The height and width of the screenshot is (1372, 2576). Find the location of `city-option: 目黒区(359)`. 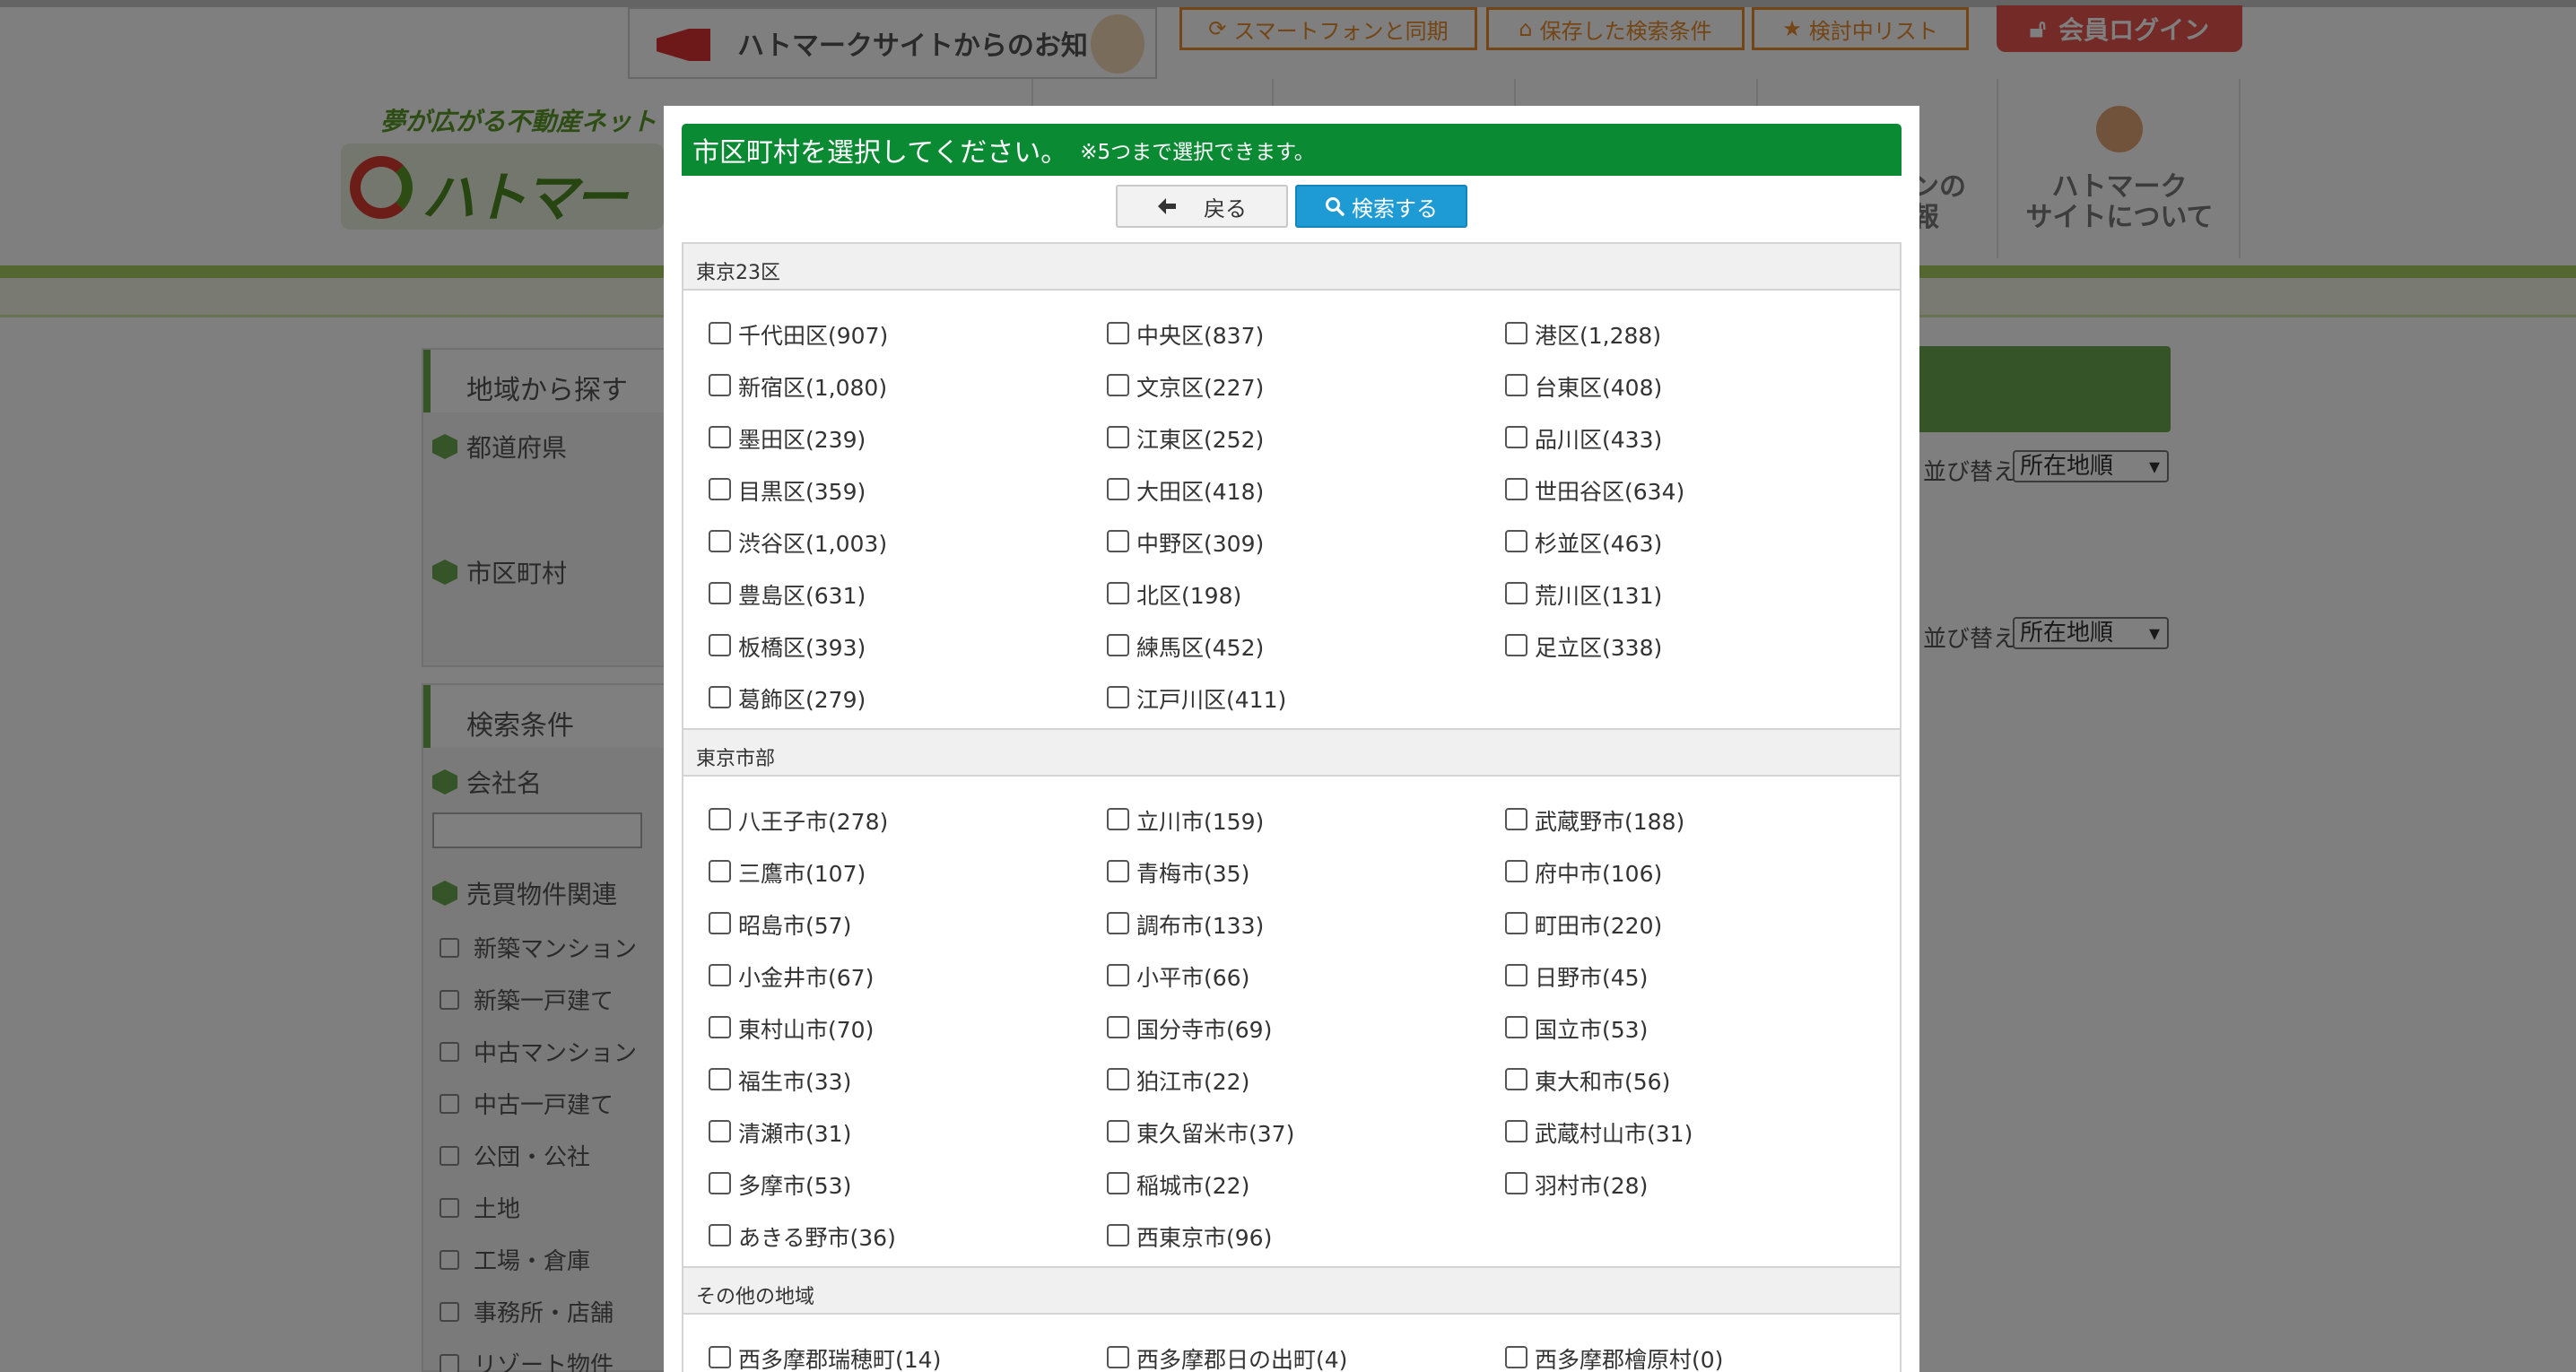

city-option: 目黒区(359) is located at coordinates (908, 491).